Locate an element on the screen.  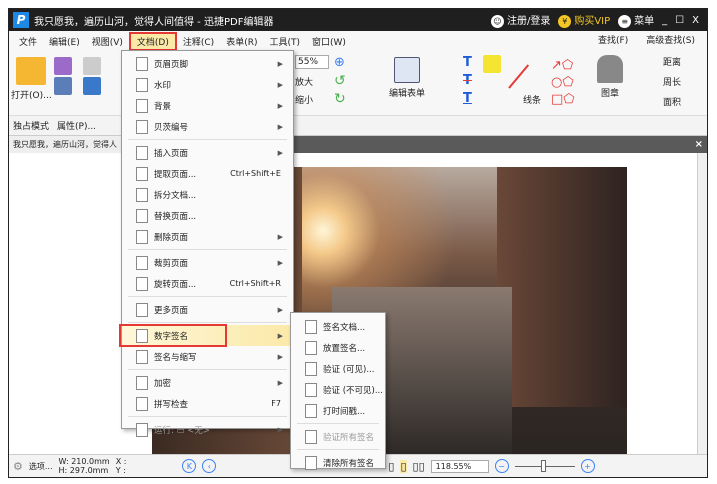
underline-icon: T is located at coordinates (467, 98).